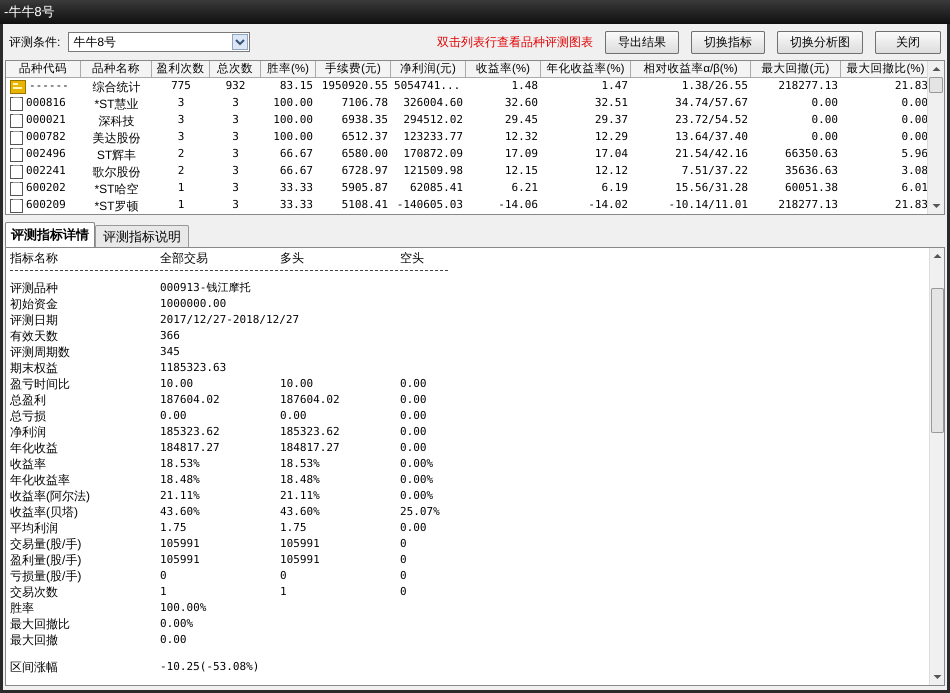  What do you see at coordinates (428, 69) in the screenshot?
I see `column-header: 净利润(元)` at bounding box center [428, 69].